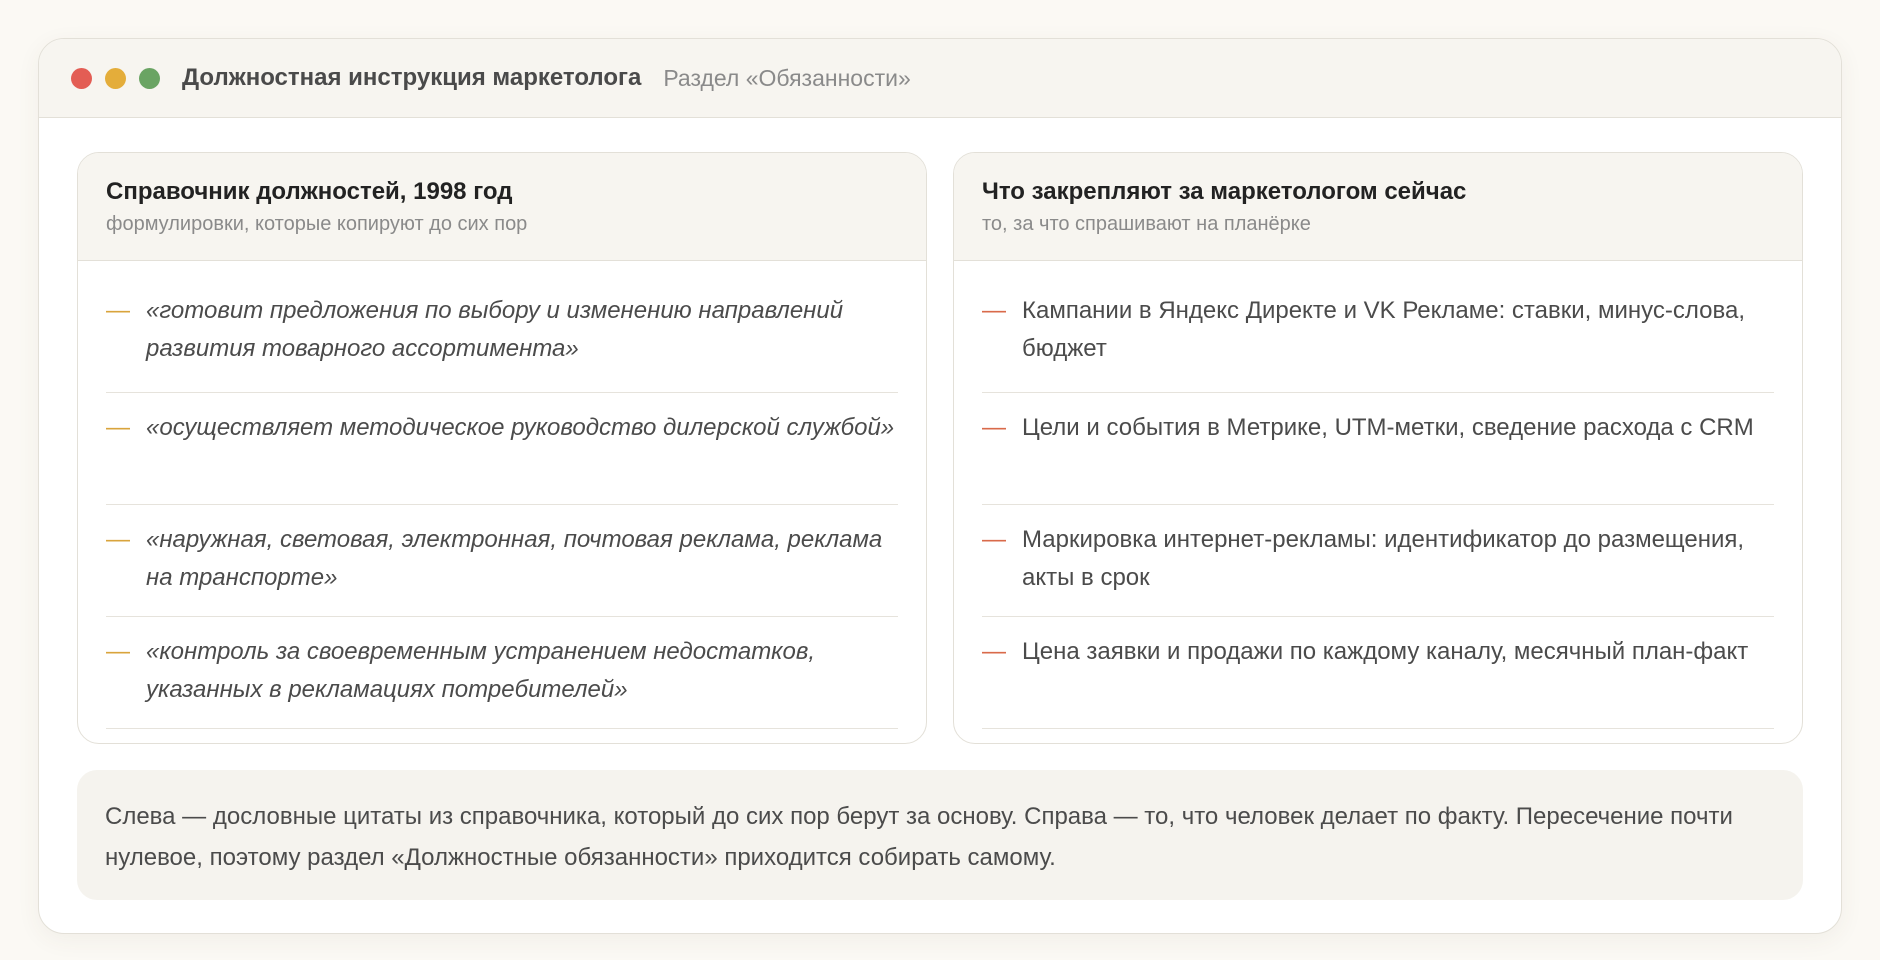  Describe the element at coordinates (115, 78) in the screenshot. I see `minimize-window-button` at that location.